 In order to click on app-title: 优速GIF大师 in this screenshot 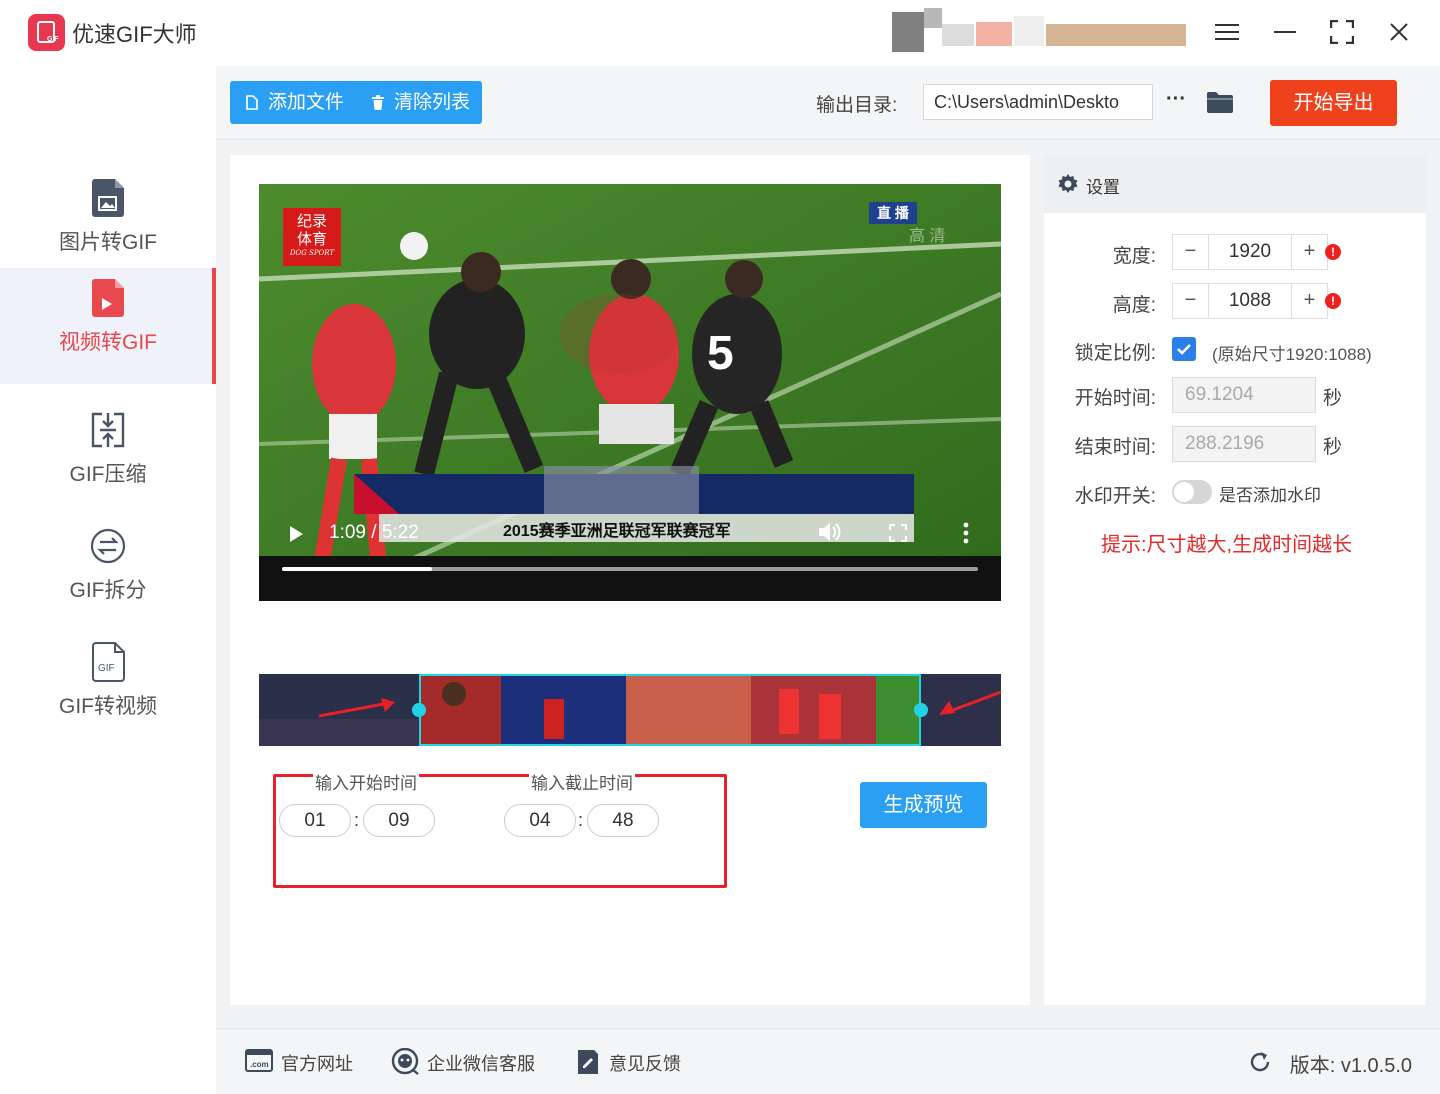, I will do `click(134, 34)`.